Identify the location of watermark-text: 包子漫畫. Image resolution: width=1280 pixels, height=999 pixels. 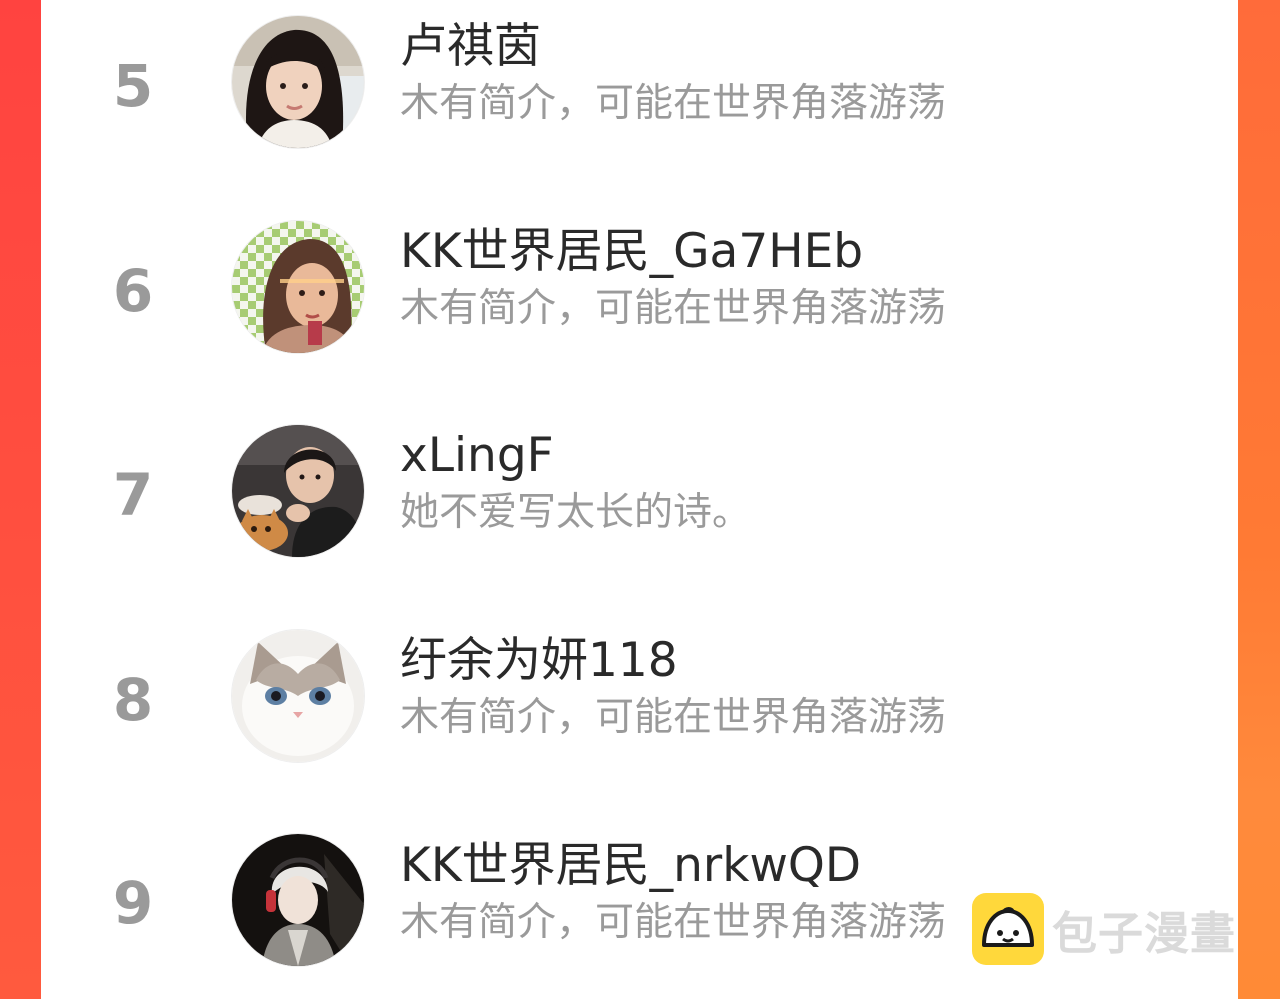
(1144, 933).